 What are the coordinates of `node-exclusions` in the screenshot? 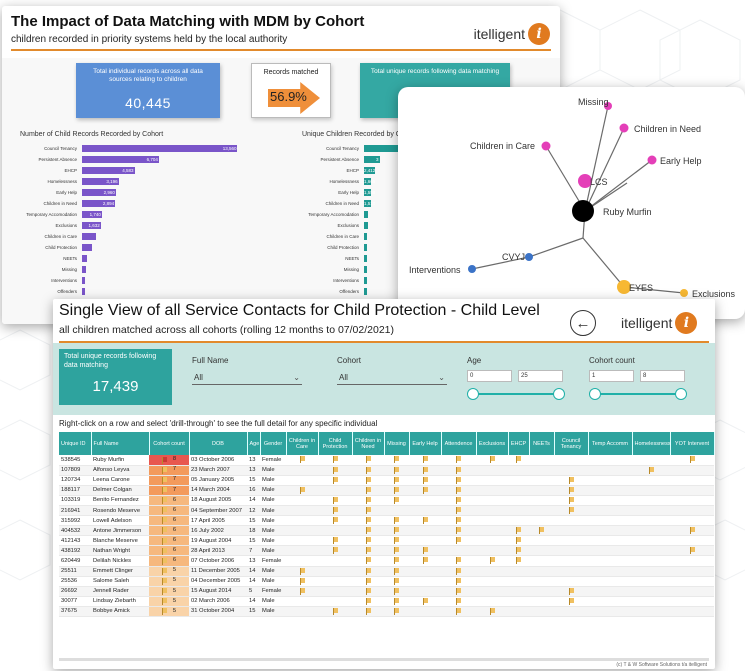 It's located at (684, 293).